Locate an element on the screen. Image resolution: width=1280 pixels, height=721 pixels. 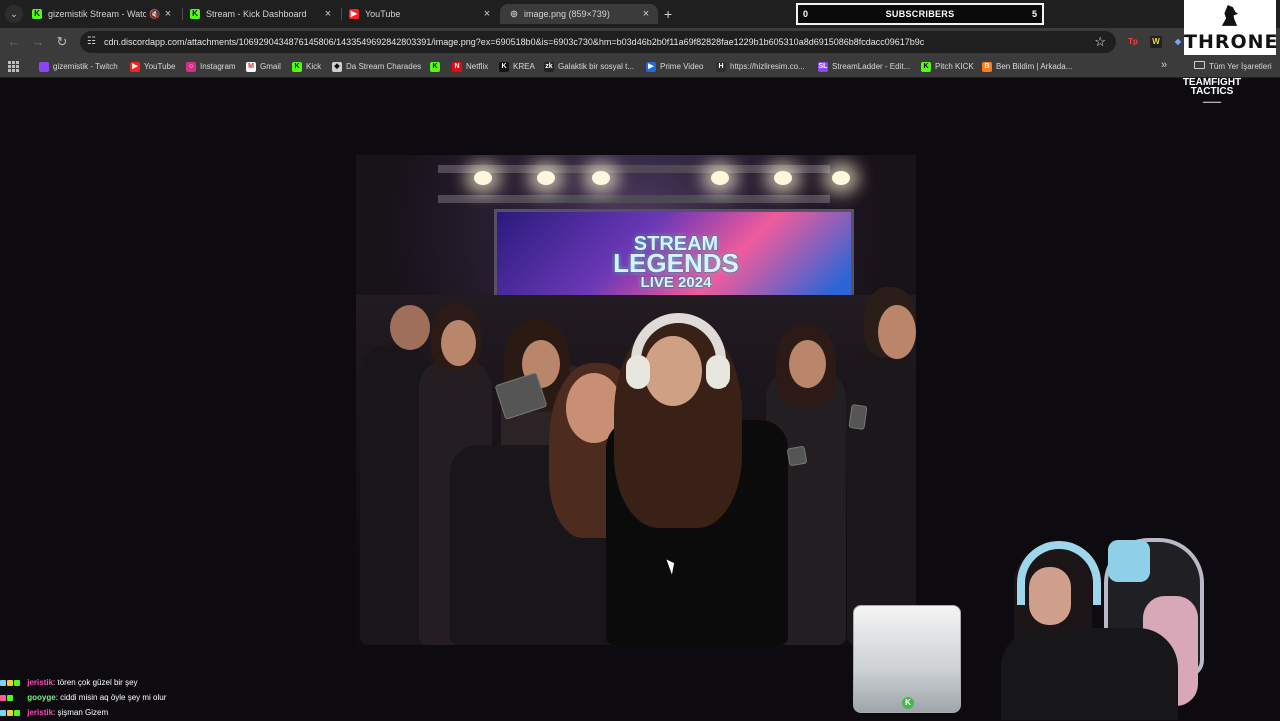
bookmark-kick-shortcut: K is located at coordinates (436, 67).